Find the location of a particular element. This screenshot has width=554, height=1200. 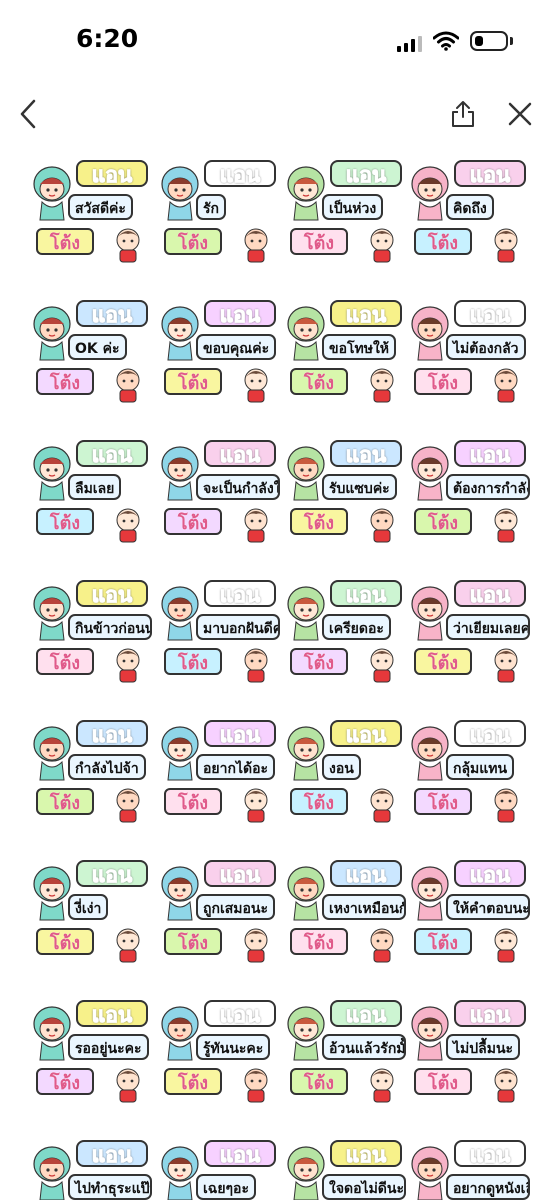

sticker-item: แอน ลืมเลย โต้ง is located at coordinates (93, 490).